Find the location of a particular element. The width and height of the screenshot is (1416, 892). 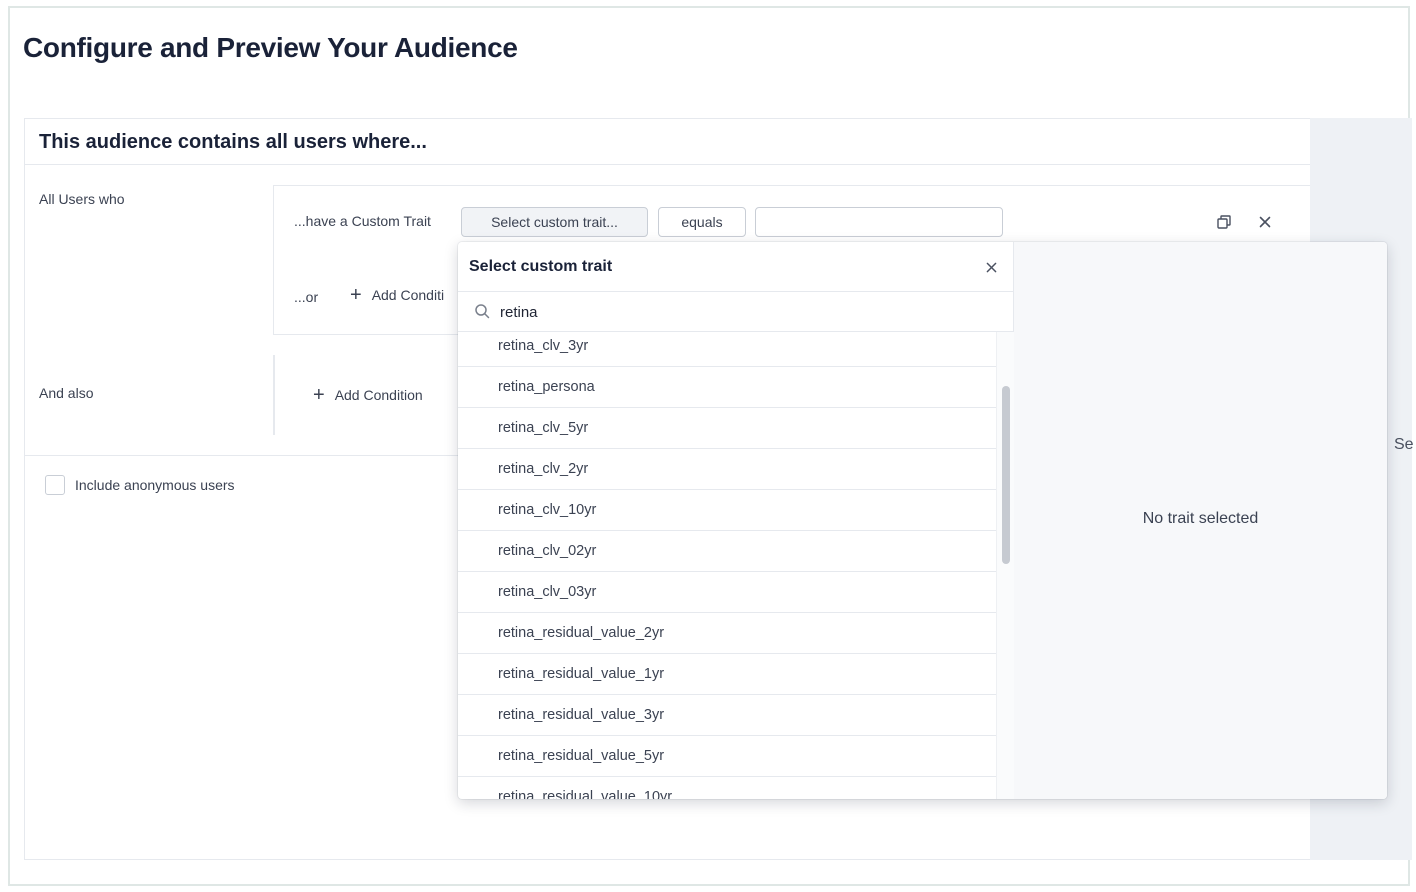

add-or-condition-button: + Add Conditi is located at coordinates (397, 295).